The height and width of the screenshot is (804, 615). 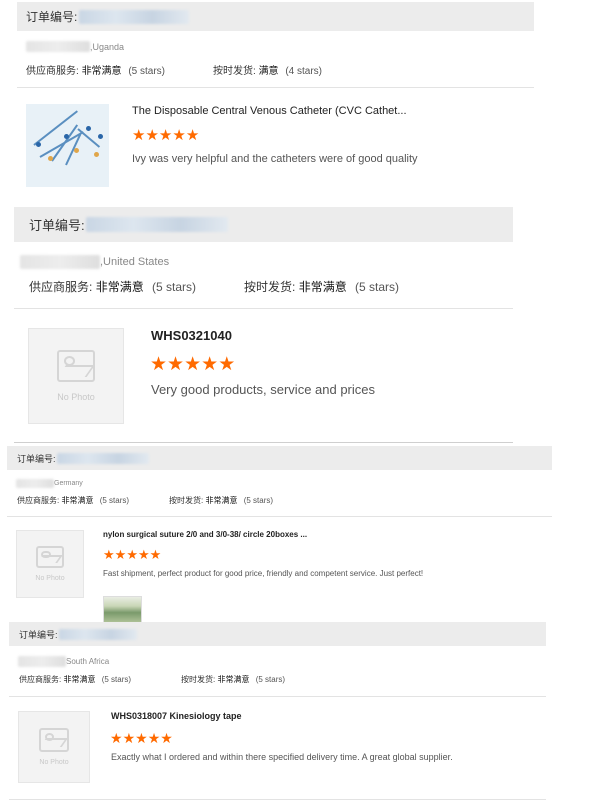 I want to click on on-time-delivery-stars: (4 stars), so click(x=304, y=71).